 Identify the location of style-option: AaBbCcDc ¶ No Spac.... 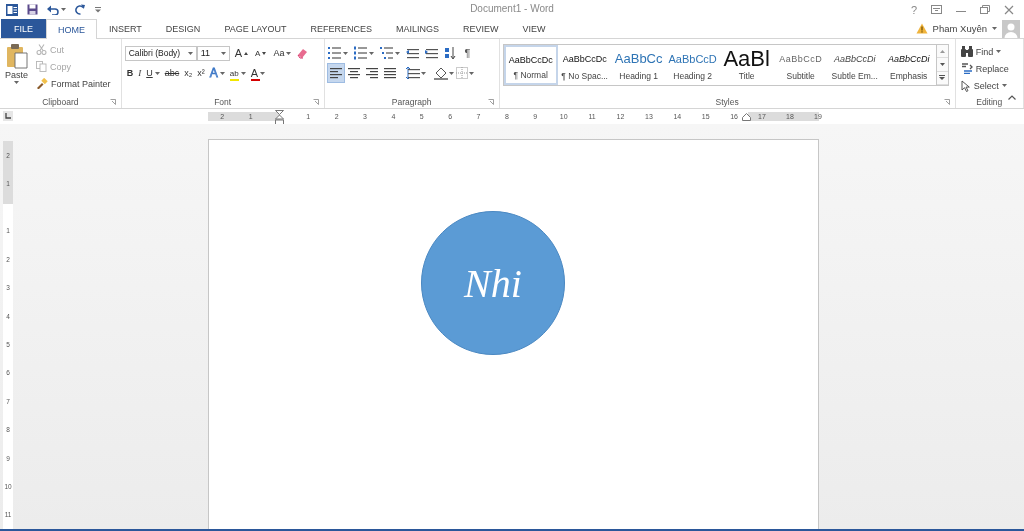
(584, 65).